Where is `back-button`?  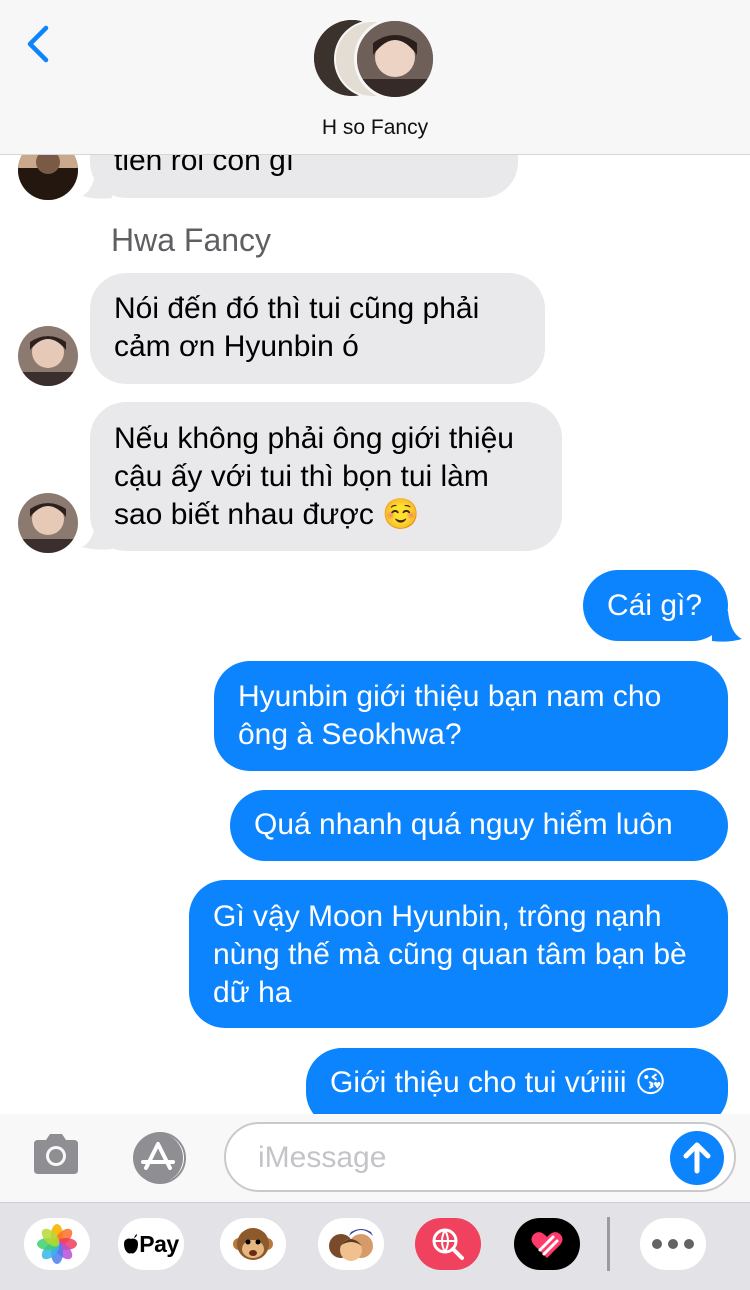 back-button is located at coordinates (40, 44).